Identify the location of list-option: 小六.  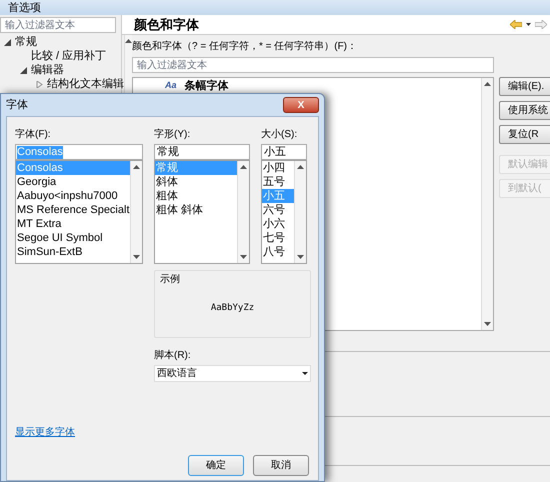
(278, 224).